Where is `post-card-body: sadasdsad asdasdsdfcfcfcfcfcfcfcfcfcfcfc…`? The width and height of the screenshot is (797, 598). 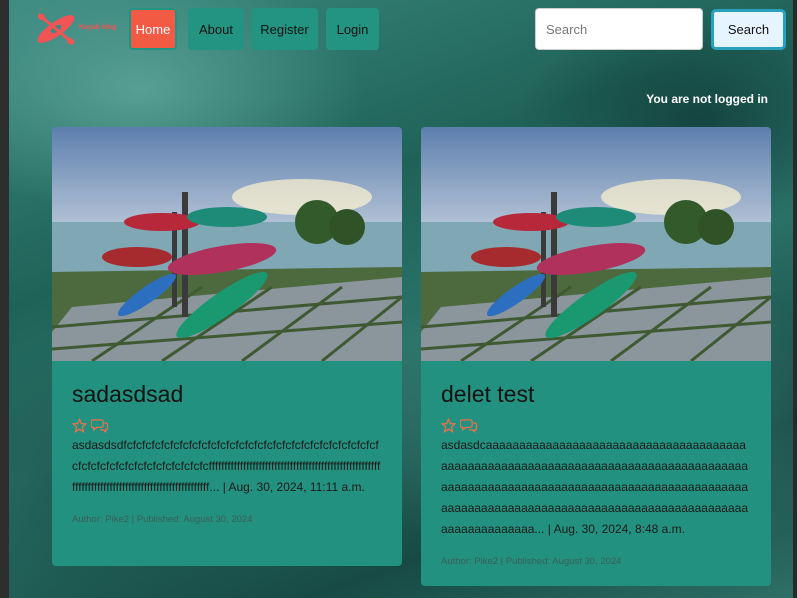
post-card-body: sadasdsad asdasdsdfcfcfcfcfcfcfcfcfcfcfc… is located at coordinates (227, 443).